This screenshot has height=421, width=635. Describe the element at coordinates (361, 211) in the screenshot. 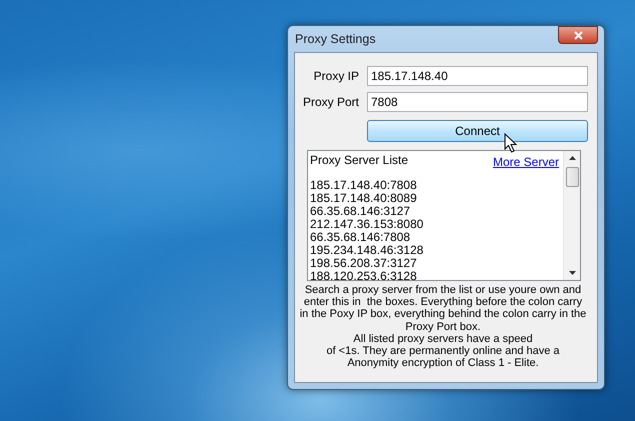

I see `server-entry: 66.35.68.146:3127` at that location.